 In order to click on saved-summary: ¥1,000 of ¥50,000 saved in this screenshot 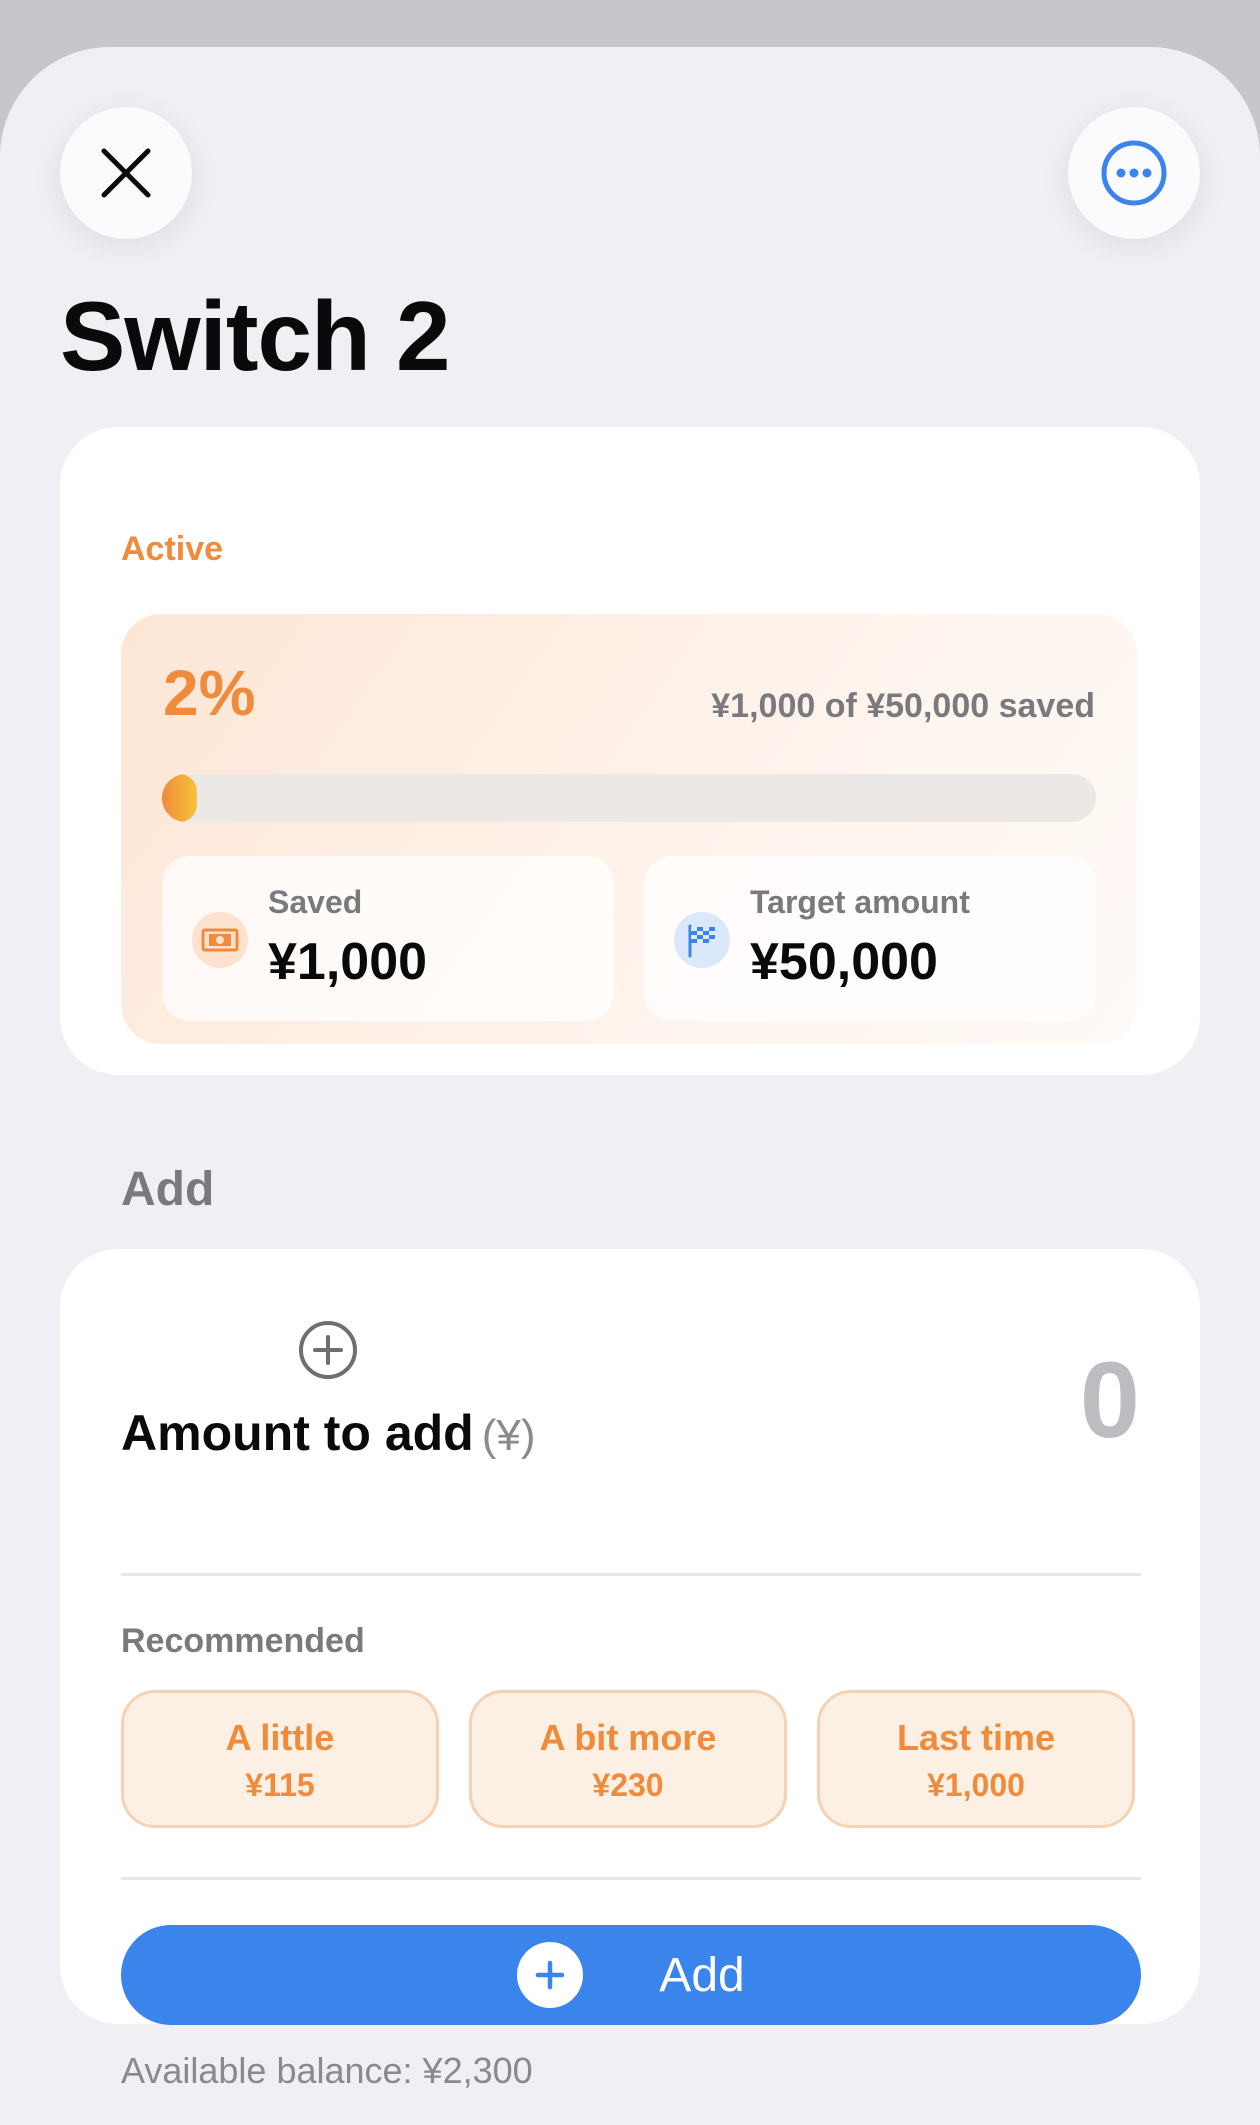, I will do `click(903, 706)`.